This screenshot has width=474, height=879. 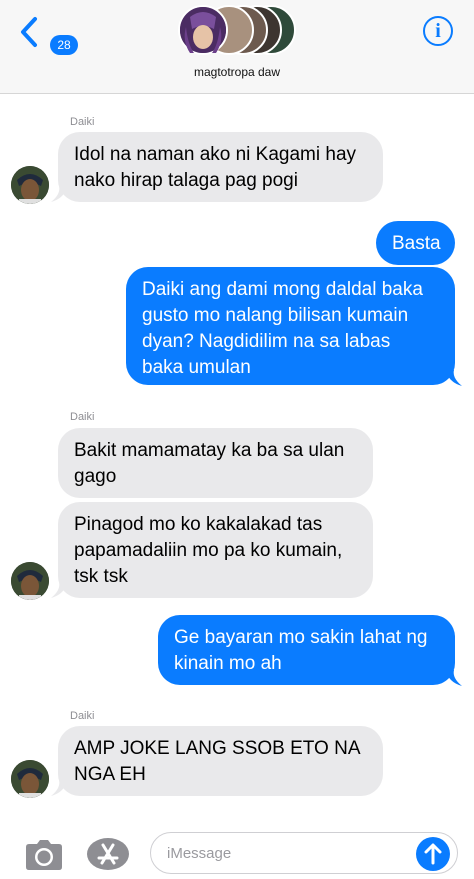 I want to click on group-name: magtotropa daw, so click(x=237, y=72).